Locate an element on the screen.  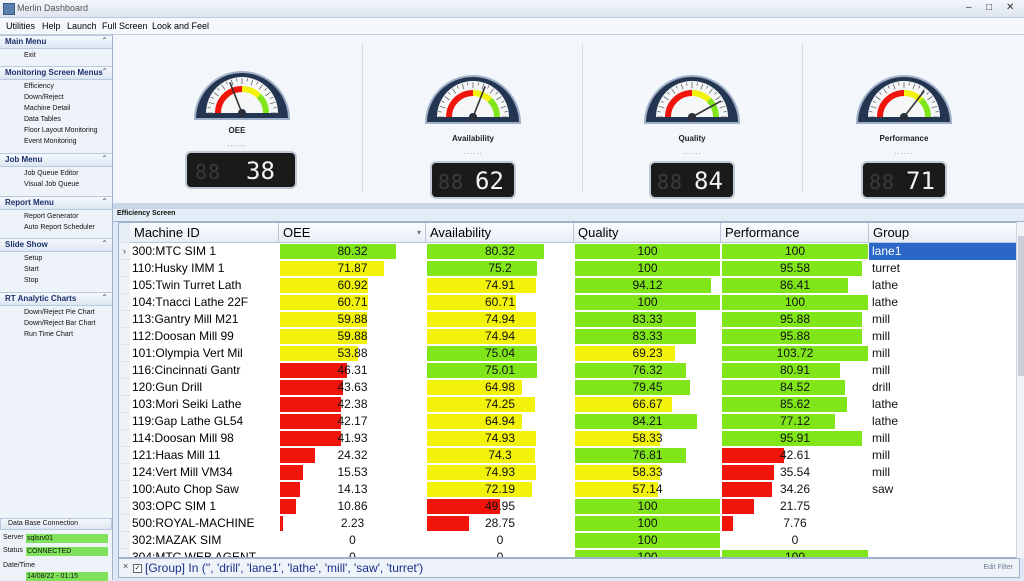
avail-value: 74.91 is located at coordinates (500, 285).